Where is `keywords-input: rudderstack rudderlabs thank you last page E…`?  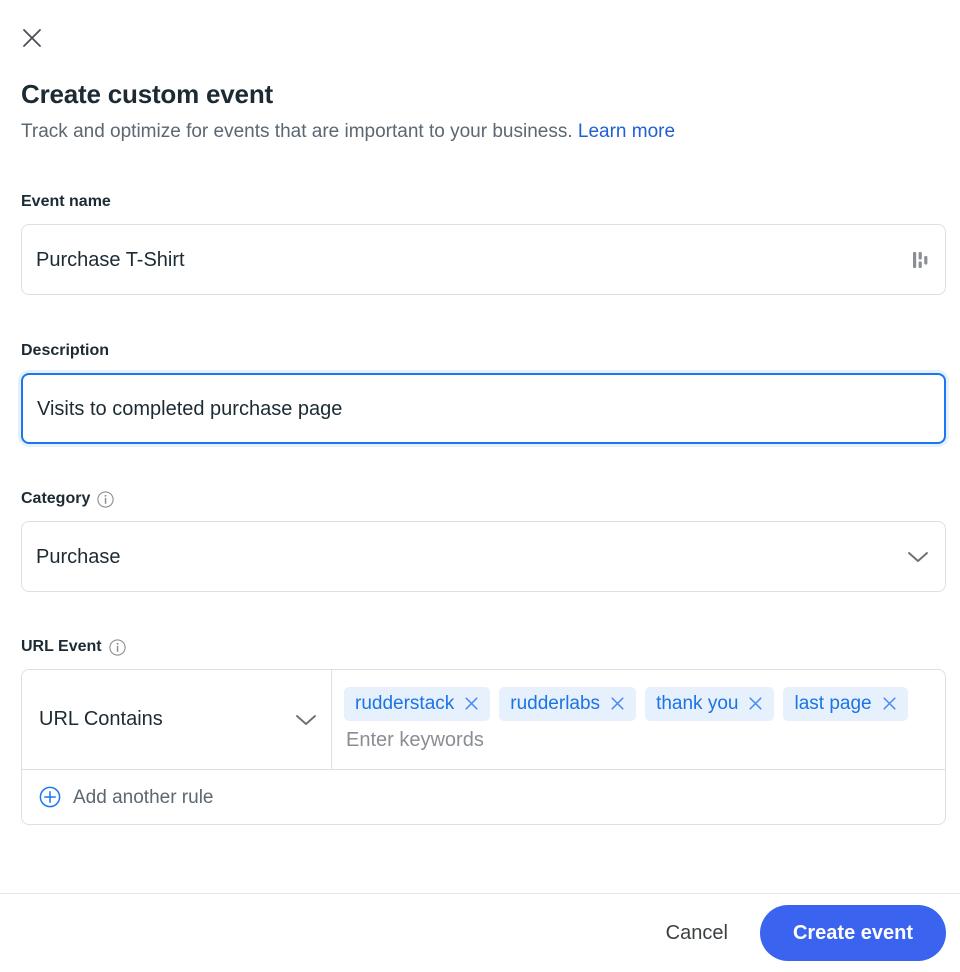 keywords-input: rudderstack rudderlabs thank you last page E… is located at coordinates (638, 719).